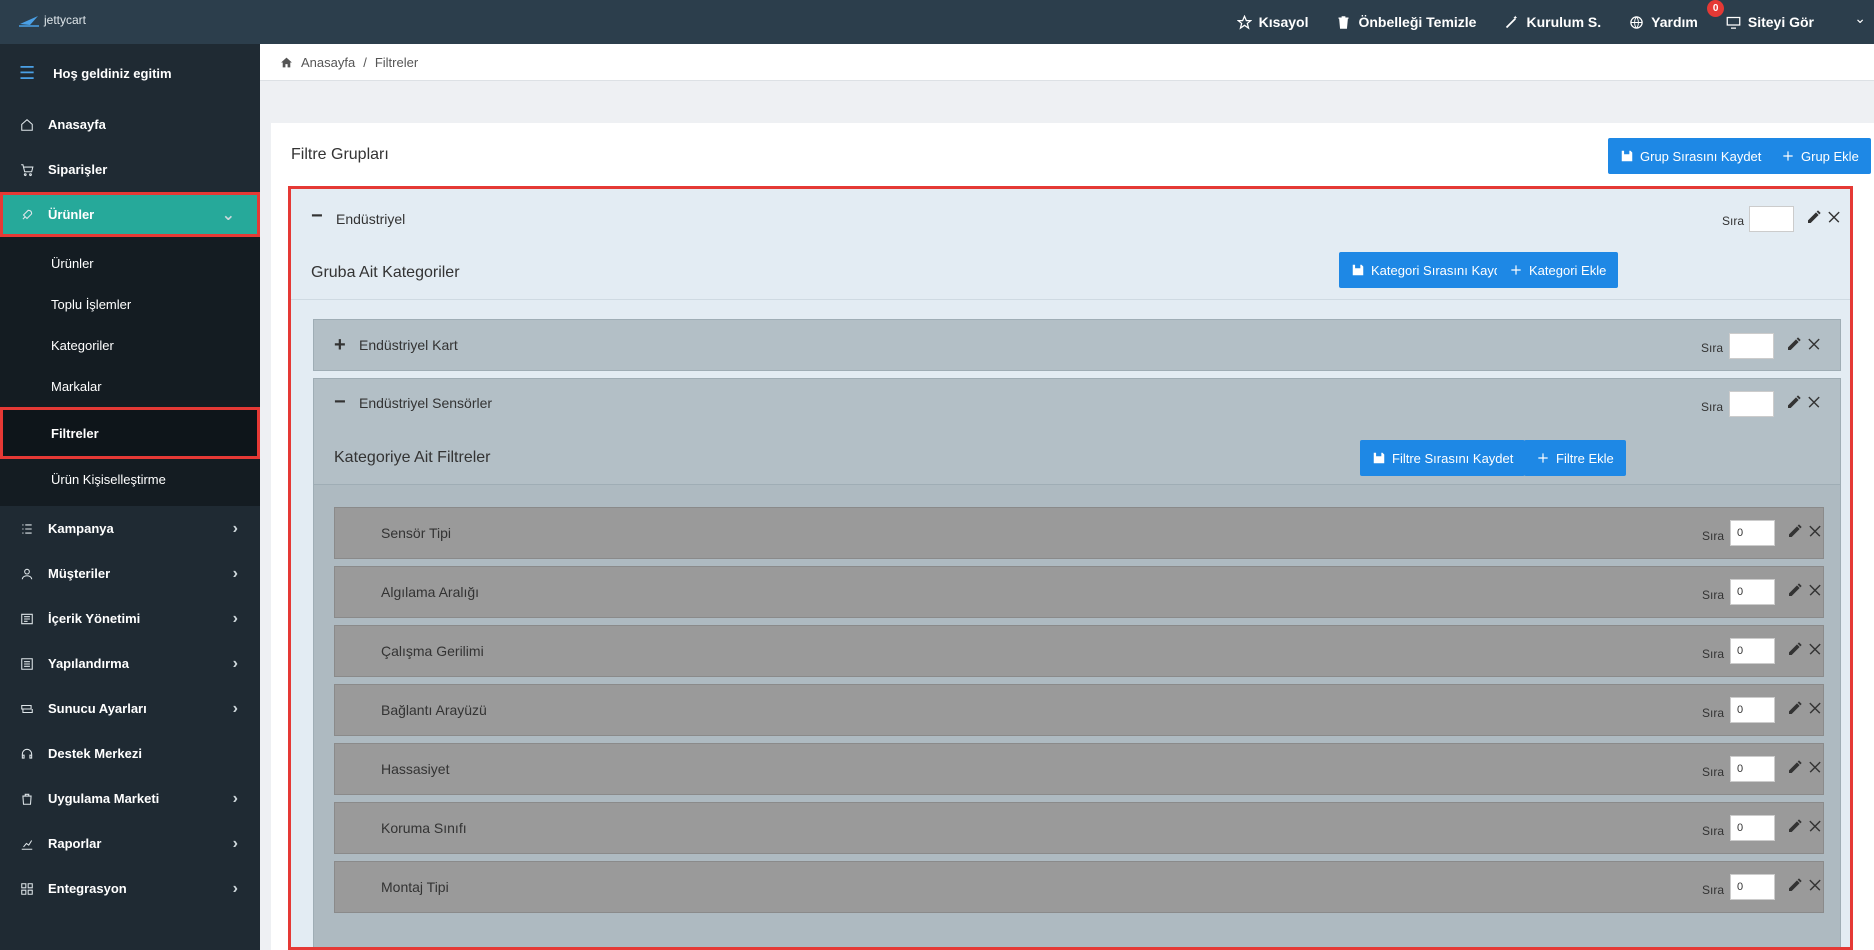  What do you see at coordinates (130, 573) in the screenshot?
I see `sidebar-item-musteriler: Müşteriler ›` at bounding box center [130, 573].